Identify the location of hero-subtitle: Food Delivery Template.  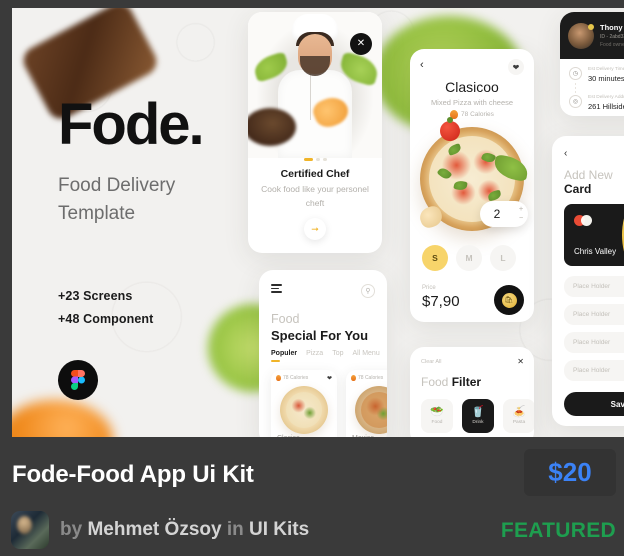
(117, 199).